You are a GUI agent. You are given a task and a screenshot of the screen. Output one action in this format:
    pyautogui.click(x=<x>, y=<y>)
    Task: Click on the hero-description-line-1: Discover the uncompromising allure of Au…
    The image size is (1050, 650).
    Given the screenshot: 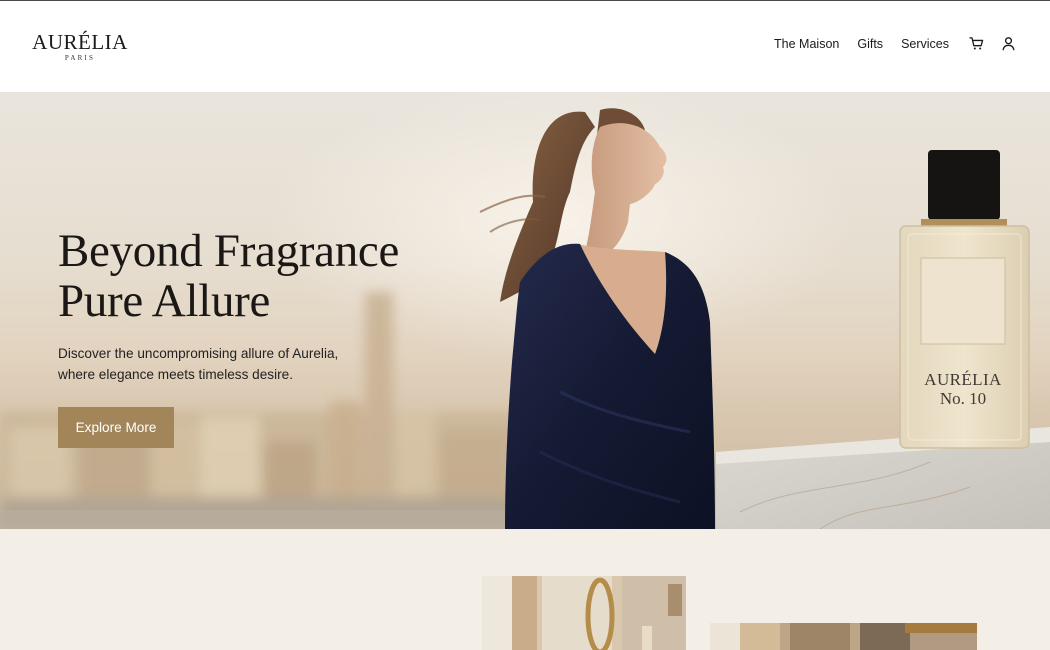 What is the action you would take?
    pyautogui.click(x=198, y=353)
    